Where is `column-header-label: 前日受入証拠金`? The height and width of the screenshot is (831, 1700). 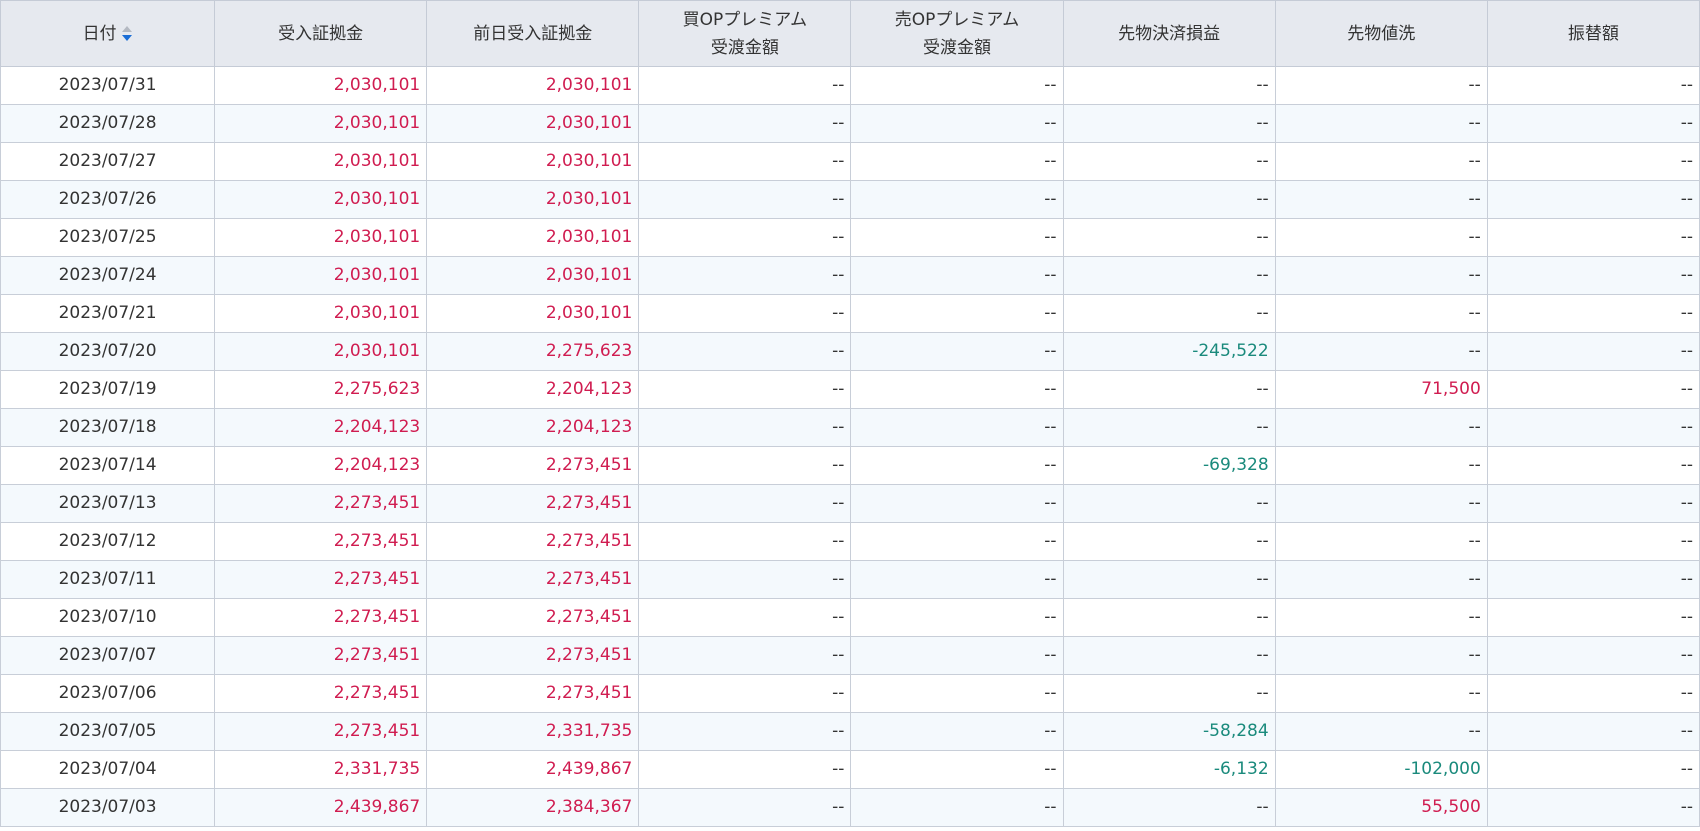
column-header-label: 前日受入証拠金 is located at coordinates (532, 34).